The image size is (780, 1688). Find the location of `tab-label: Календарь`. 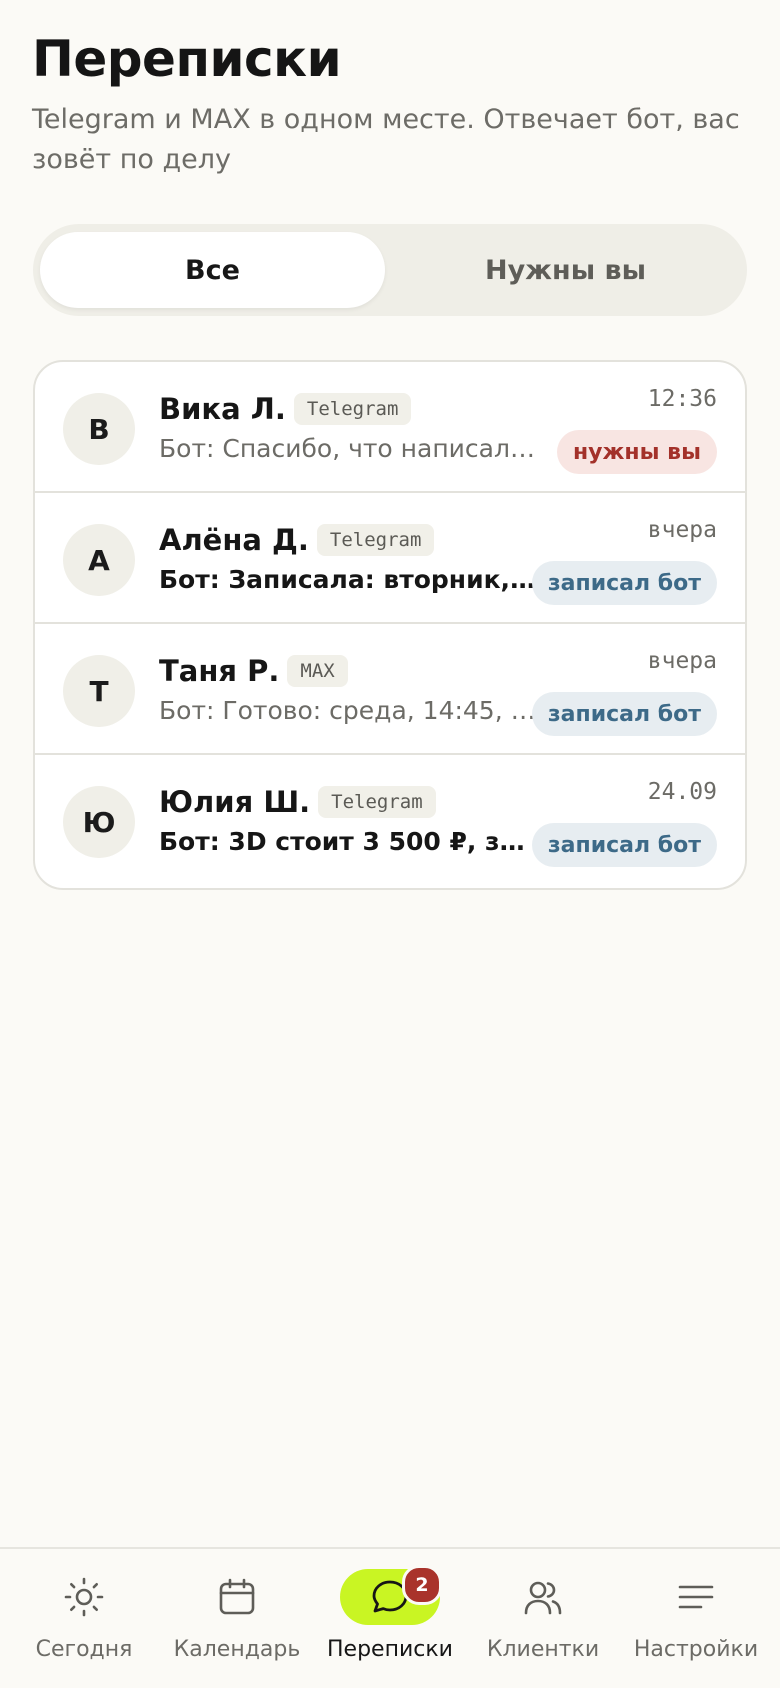

tab-label: Календарь is located at coordinates (237, 1649).